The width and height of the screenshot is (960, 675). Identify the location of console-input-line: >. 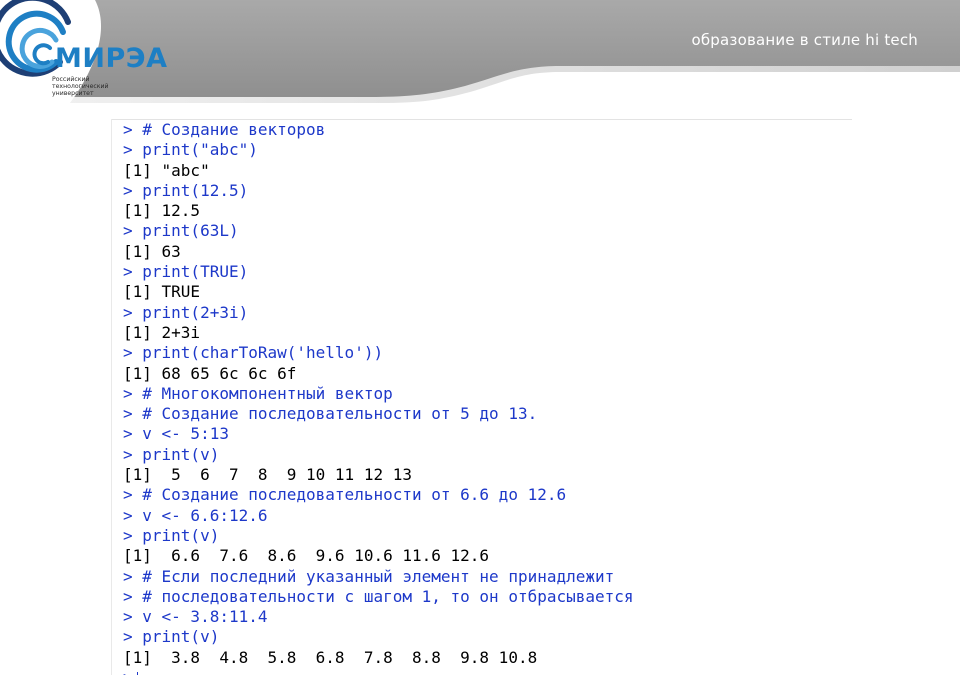
(378, 671).